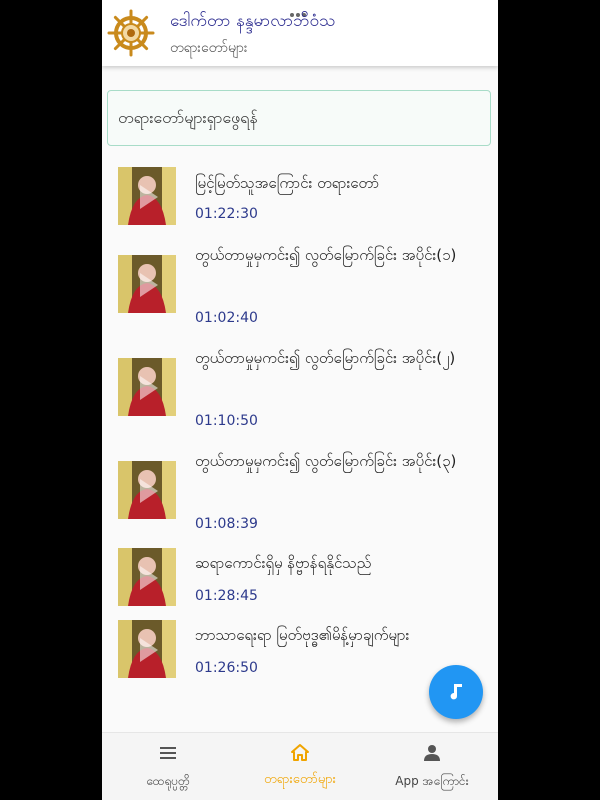  Describe the element at coordinates (226, 318) in the screenshot. I see `item-duration: 01:02:40` at that location.